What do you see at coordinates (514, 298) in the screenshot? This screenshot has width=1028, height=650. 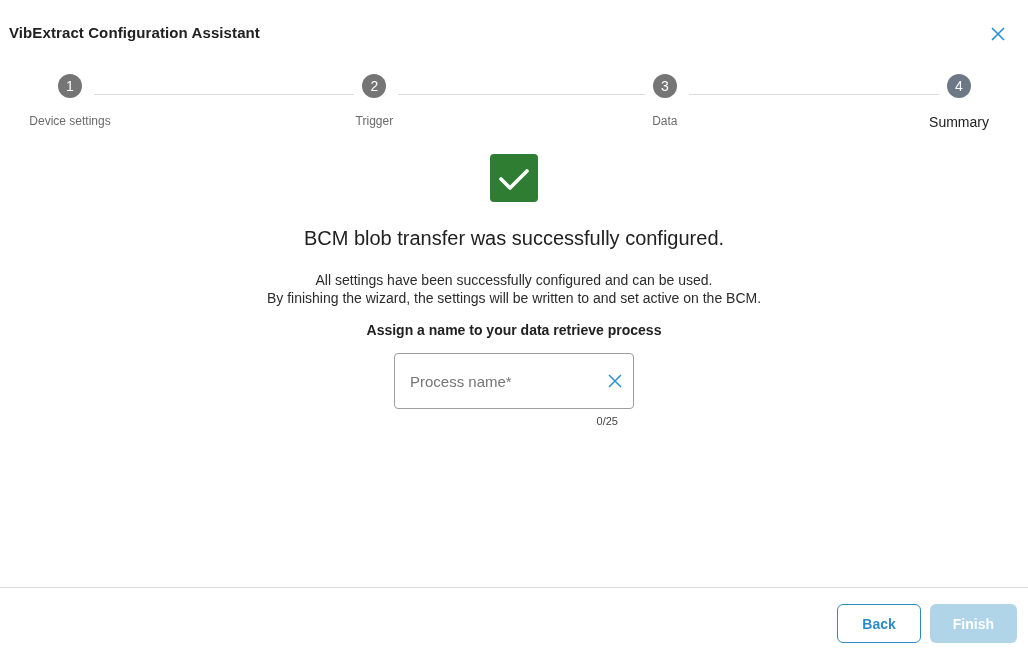 I see `description-text: By finishing the wizard, the settings will be written to and set active on the BCM.` at bounding box center [514, 298].